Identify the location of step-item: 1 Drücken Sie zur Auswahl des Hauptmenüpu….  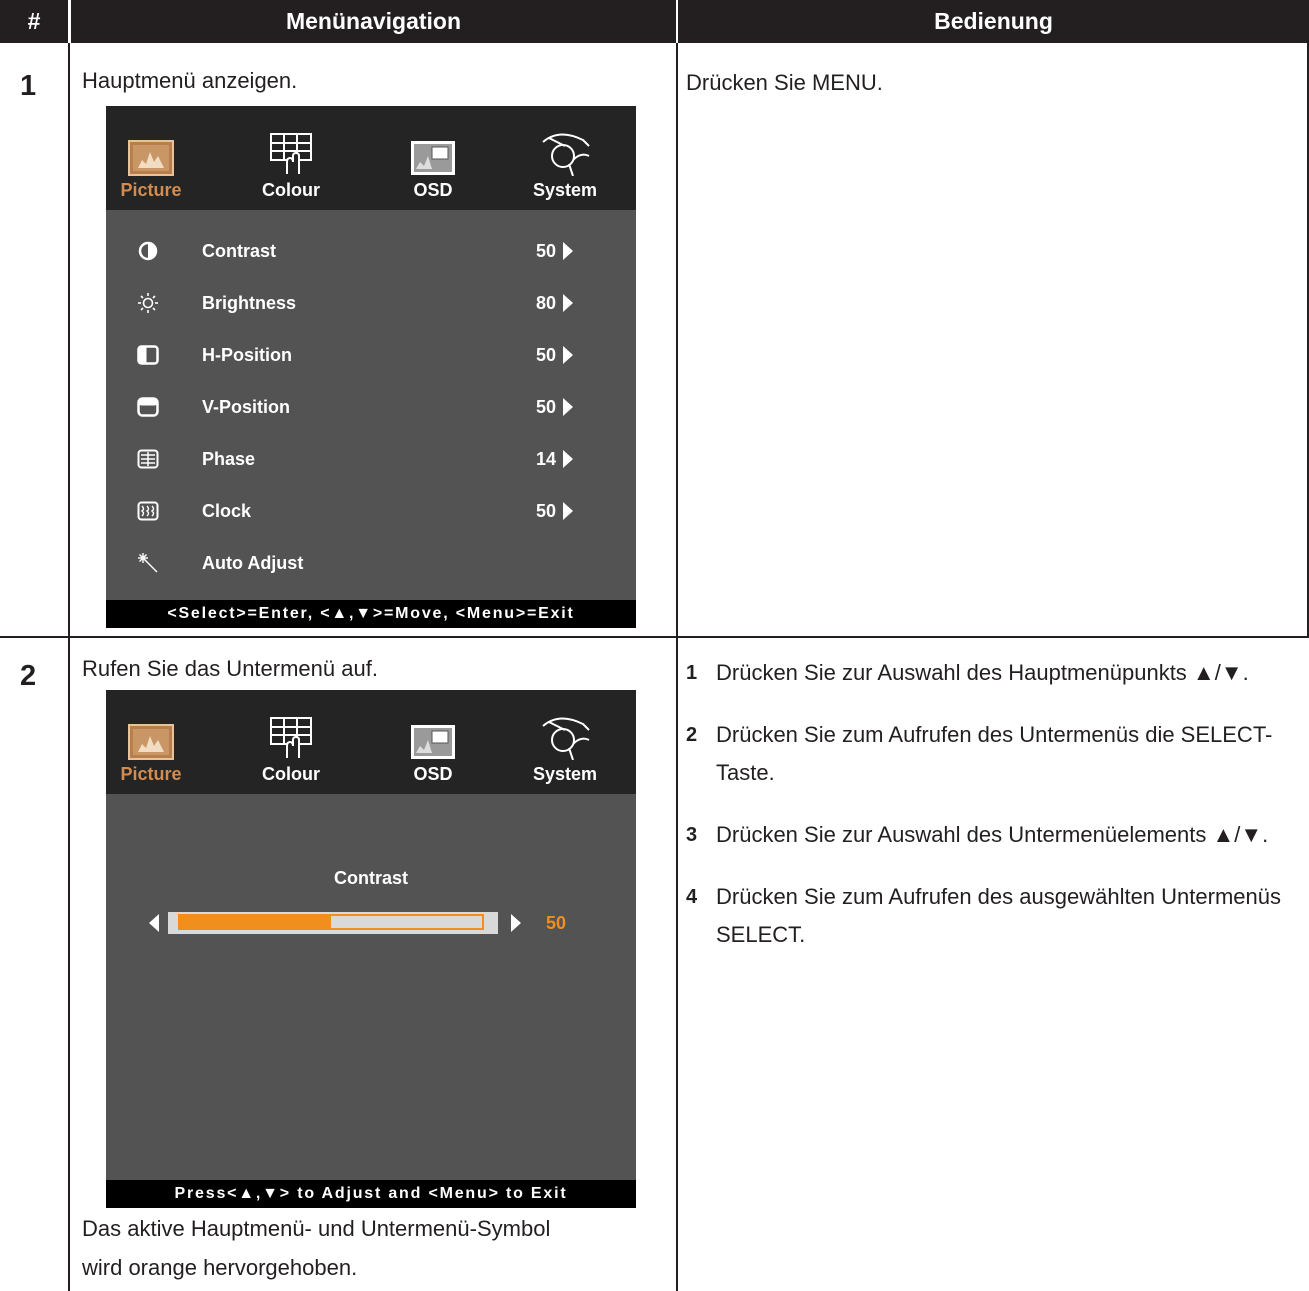
(992, 673).